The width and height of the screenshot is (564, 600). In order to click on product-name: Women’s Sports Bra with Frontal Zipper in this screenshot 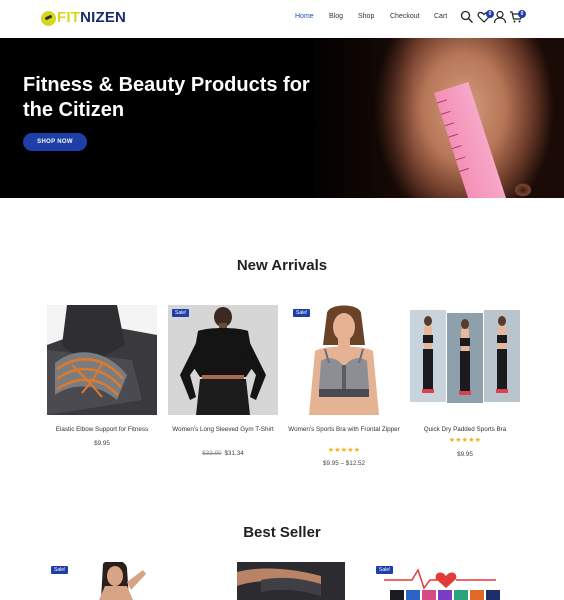, I will do `click(344, 430)`.